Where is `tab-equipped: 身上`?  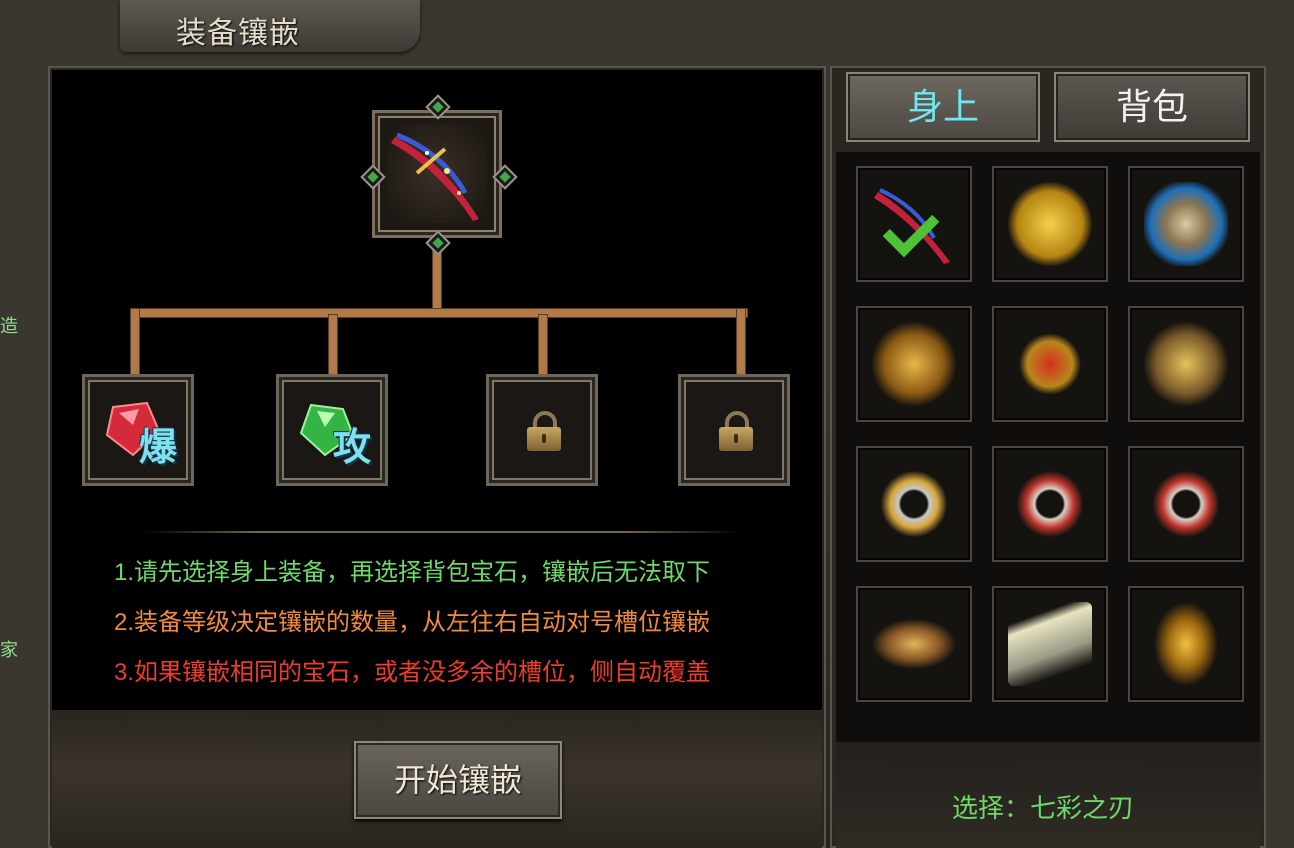
tab-equipped: 身上 is located at coordinates (943, 107).